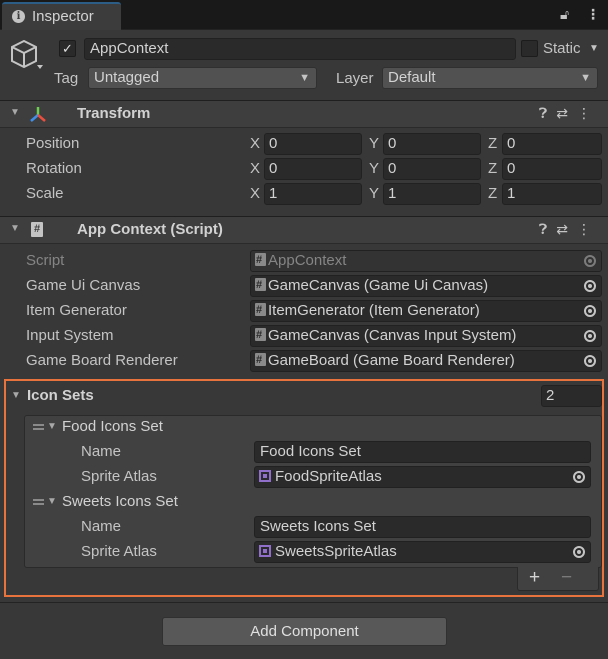 This screenshot has height=659, width=608. I want to click on list-element-header: Sweets Icons Set, so click(120, 501).